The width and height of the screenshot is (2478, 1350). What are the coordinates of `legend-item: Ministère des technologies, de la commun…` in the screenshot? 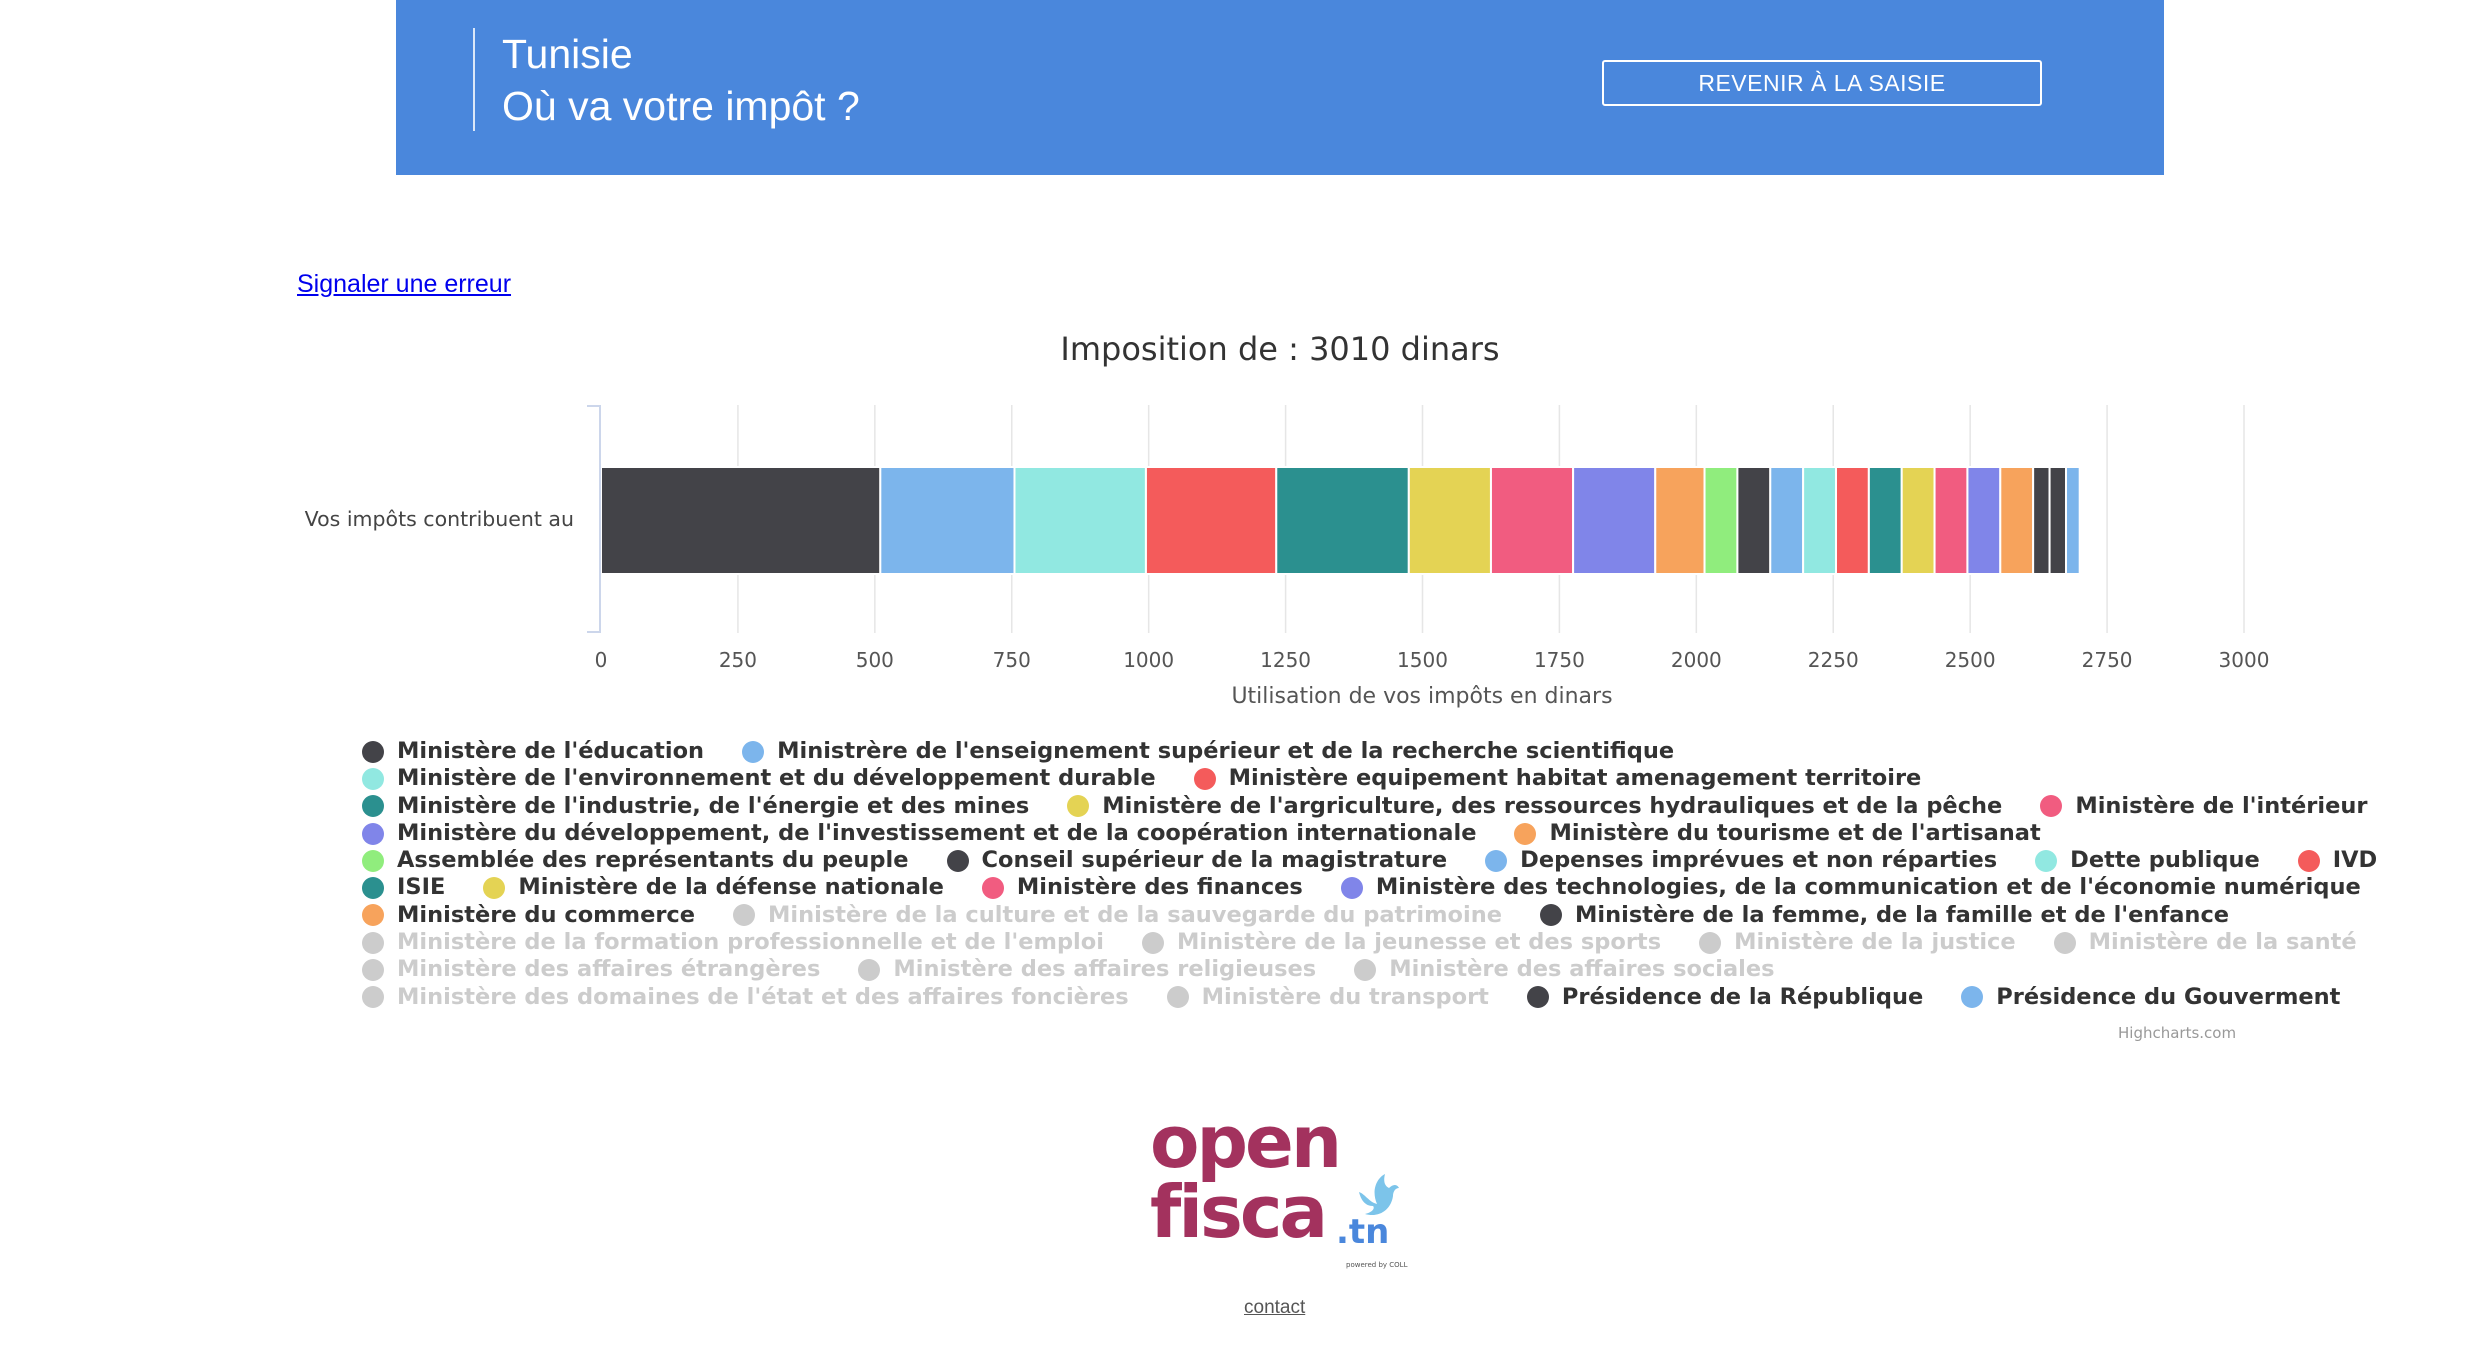 It's located at (1850, 887).